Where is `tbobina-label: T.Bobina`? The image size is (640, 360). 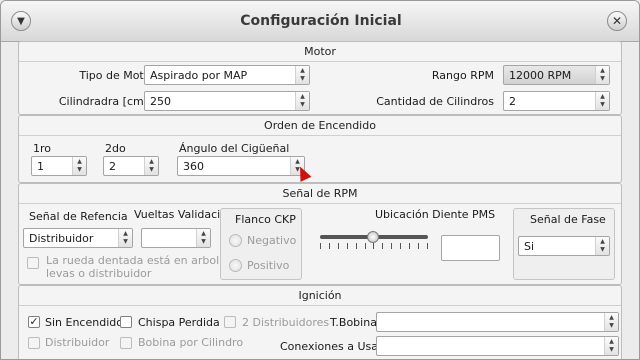 tbobina-label: T.Bobina is located at coordinates (353, 322).